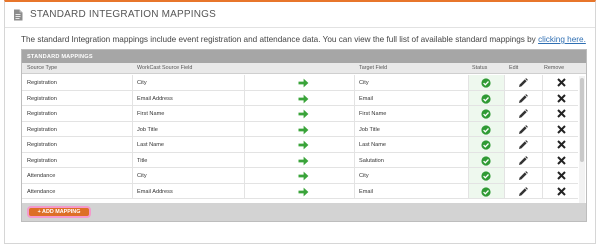 This screenshot has width=600, height=247. I want to click on column-status: Status, so click(480, 68).